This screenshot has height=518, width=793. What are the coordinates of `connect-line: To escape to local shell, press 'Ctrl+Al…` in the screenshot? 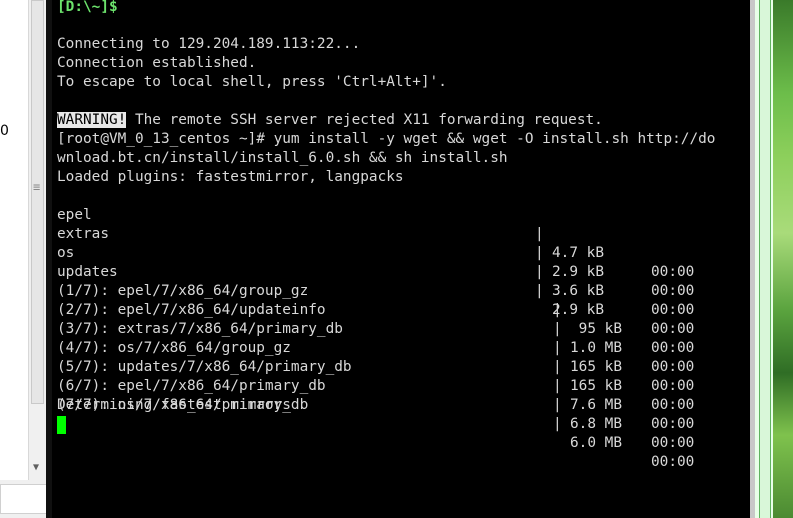 It's located at (252, 82).